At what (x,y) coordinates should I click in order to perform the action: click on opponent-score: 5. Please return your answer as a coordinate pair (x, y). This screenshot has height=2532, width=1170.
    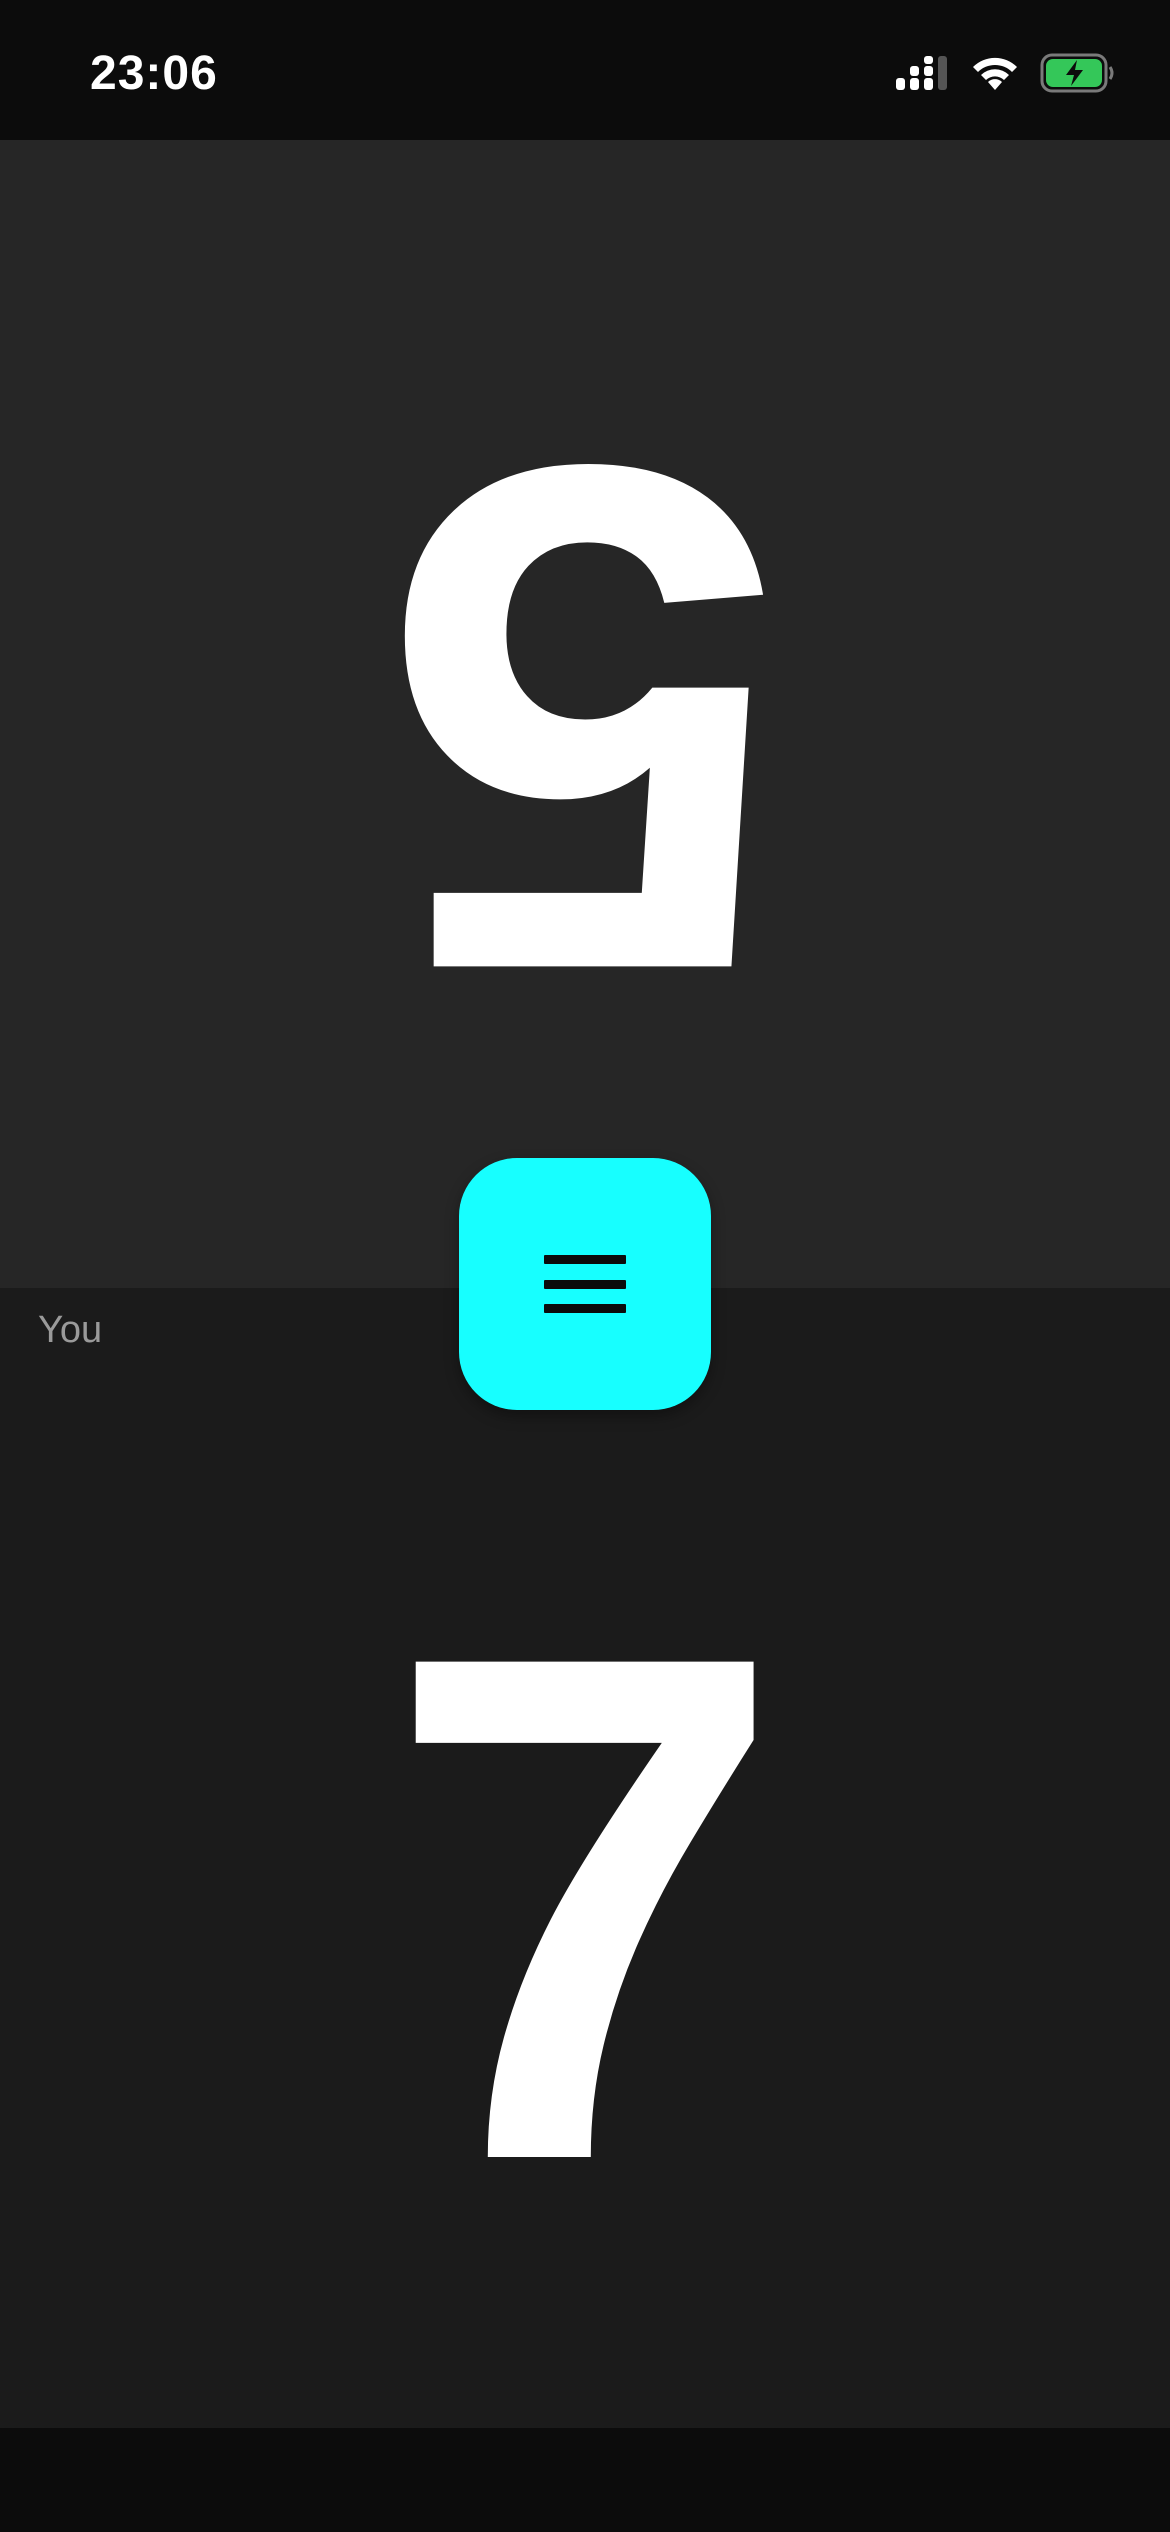
    Looking at the image, I should click on (585, 720).